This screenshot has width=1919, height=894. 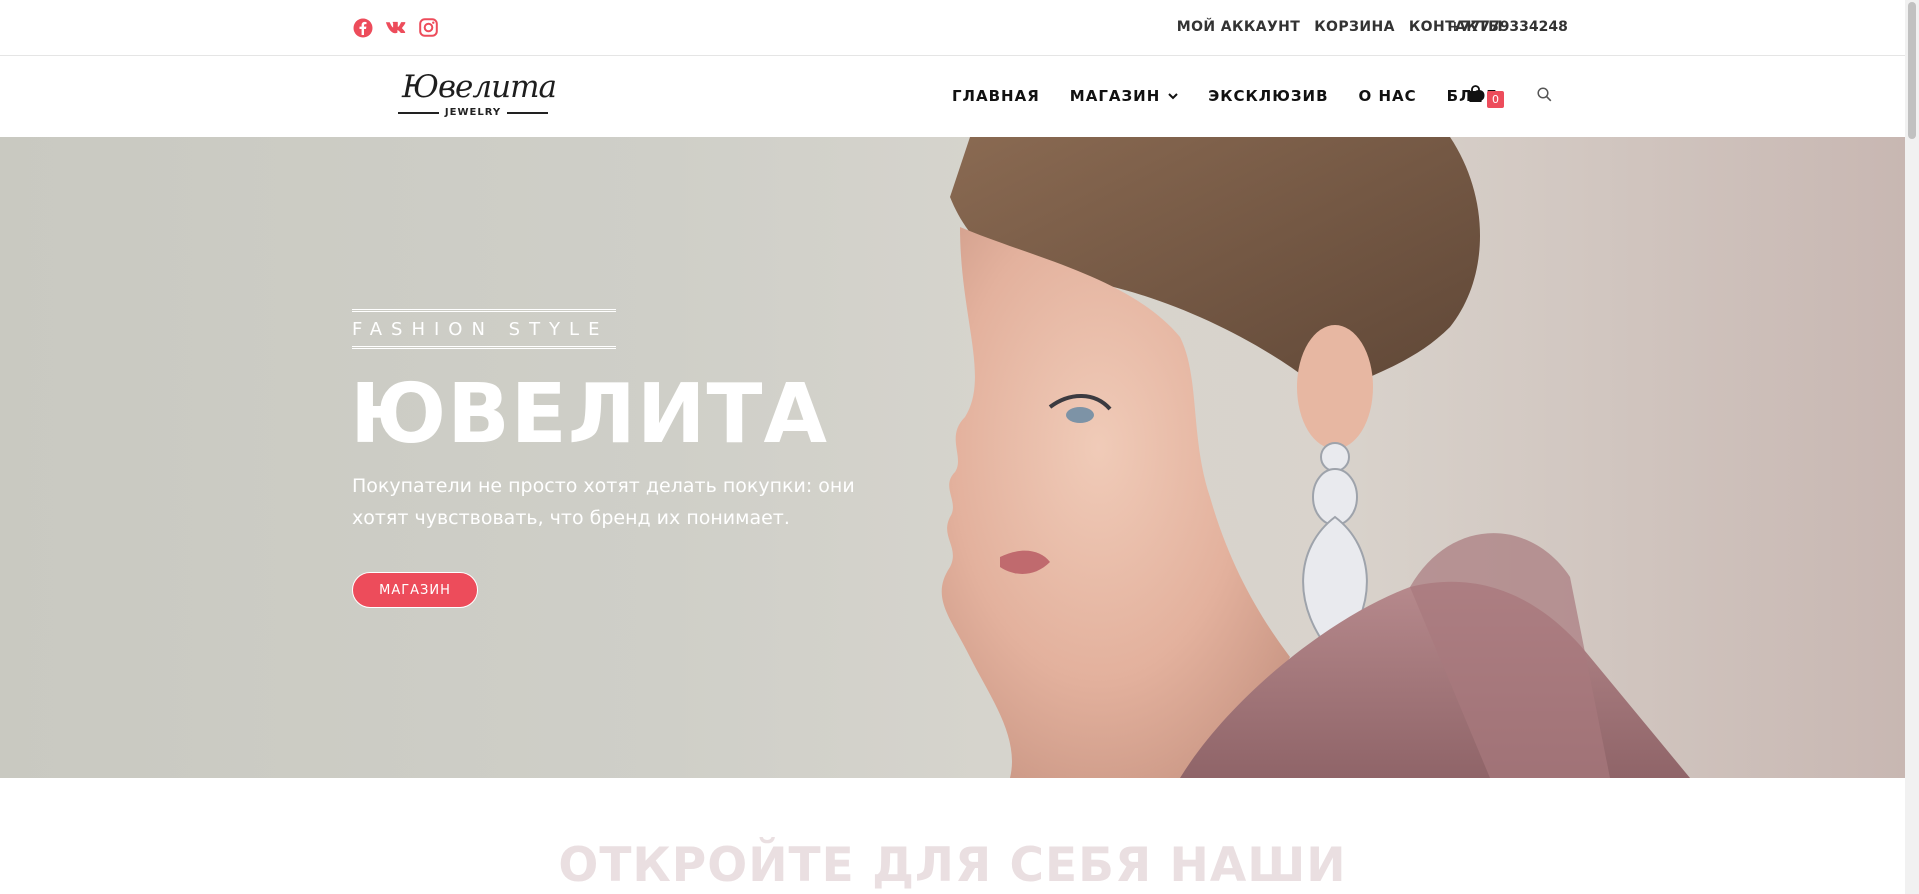 What do you see at coordinates (1544, 96) in the screenshot?
I see `search-icon` at bounding box center [1544, 96].